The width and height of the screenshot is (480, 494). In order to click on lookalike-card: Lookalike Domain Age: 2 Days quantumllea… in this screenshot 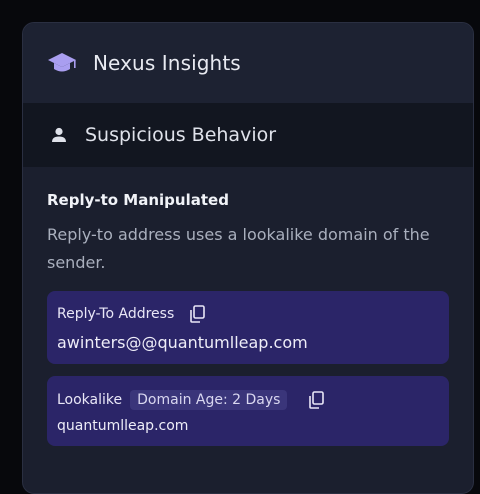, I will do `click(248, 411)`.